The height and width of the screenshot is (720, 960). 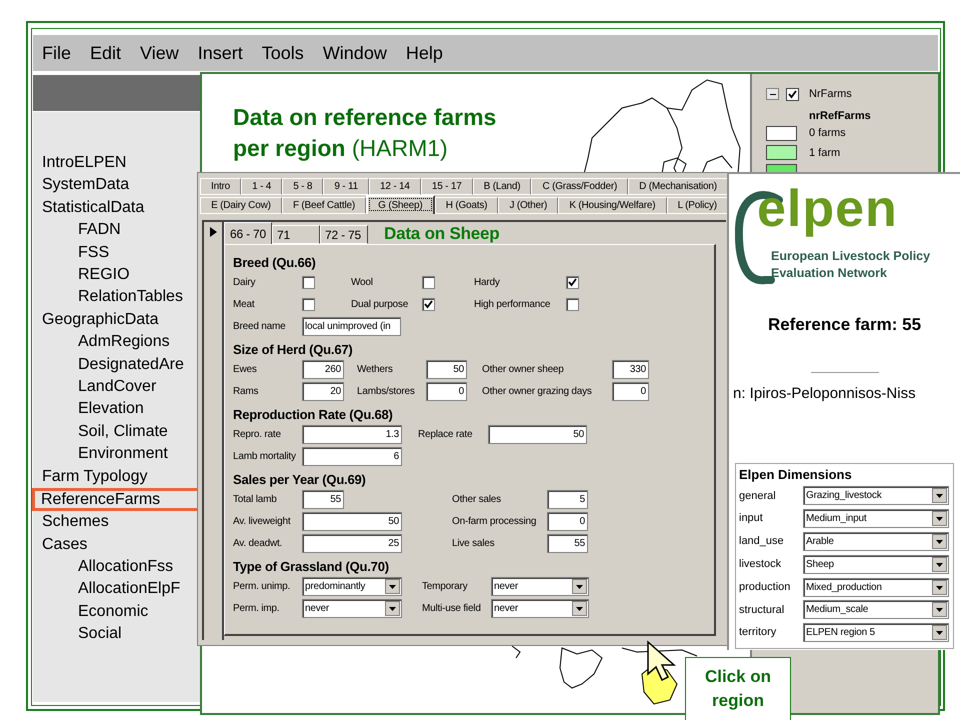 What do you see at coordinates (824, 153) in the screenshot?
I see `legend-label: 1 farm` at bounding box center [824, 153].